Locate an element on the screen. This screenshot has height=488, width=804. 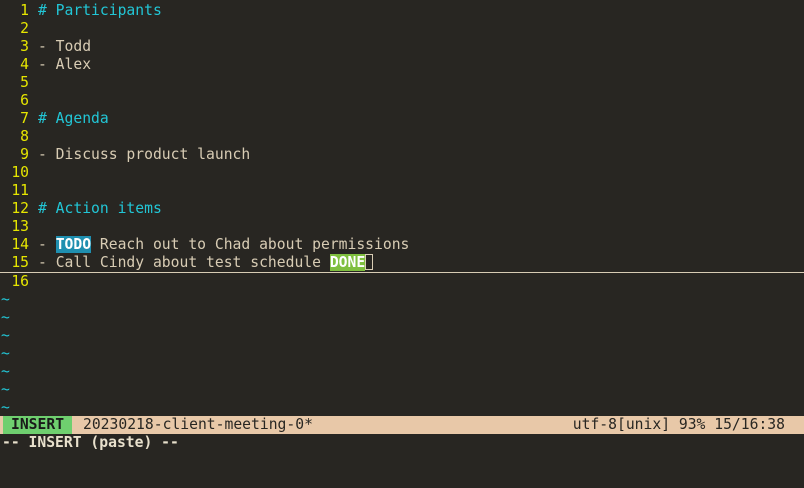
editor-line: 5 is located at coordinates (402, 83).